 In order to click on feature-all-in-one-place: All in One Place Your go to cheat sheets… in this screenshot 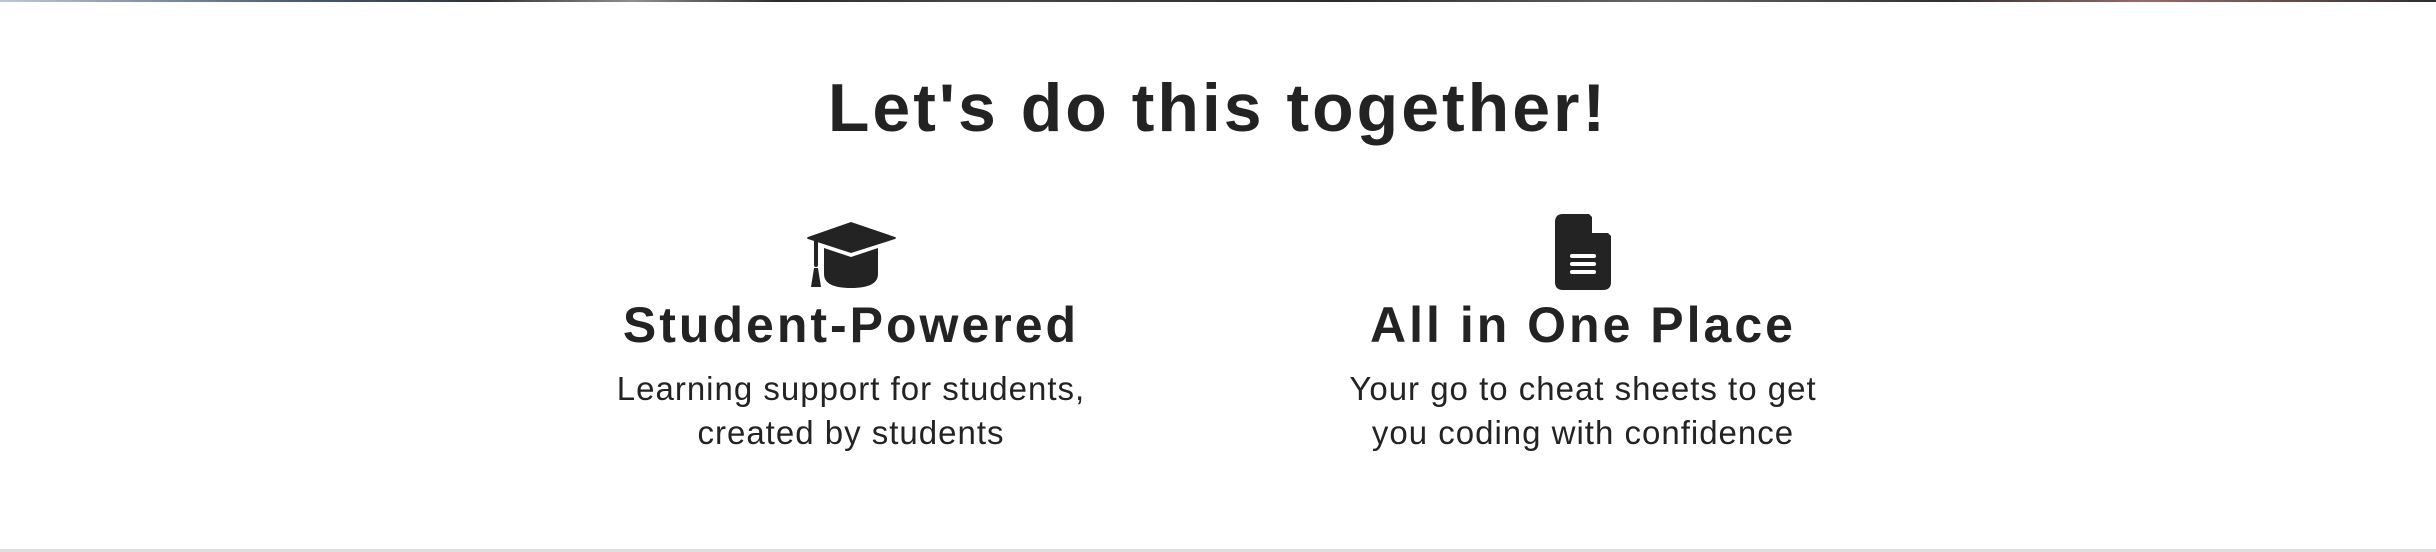, I will do `click(1583, 332)`.